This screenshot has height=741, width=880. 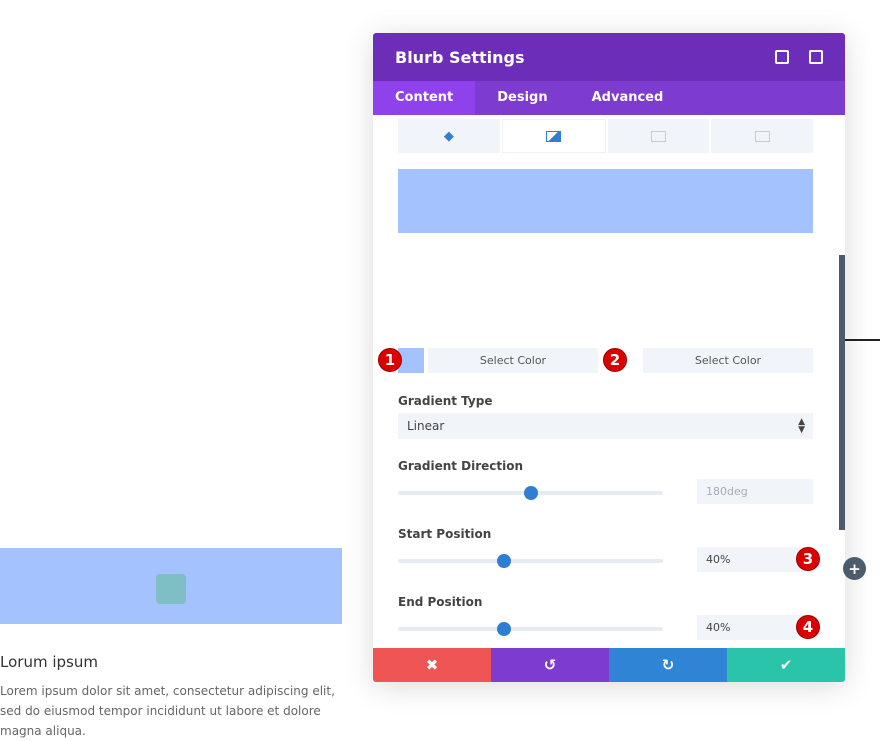 I want to click on modal-footer: ✖ ↺ ↻ ✔, so click(x=609, y=665).